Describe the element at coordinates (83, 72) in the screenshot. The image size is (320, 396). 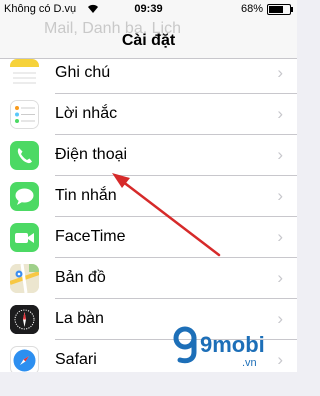
I see `settings-row-label: Ghi chú` at that location.